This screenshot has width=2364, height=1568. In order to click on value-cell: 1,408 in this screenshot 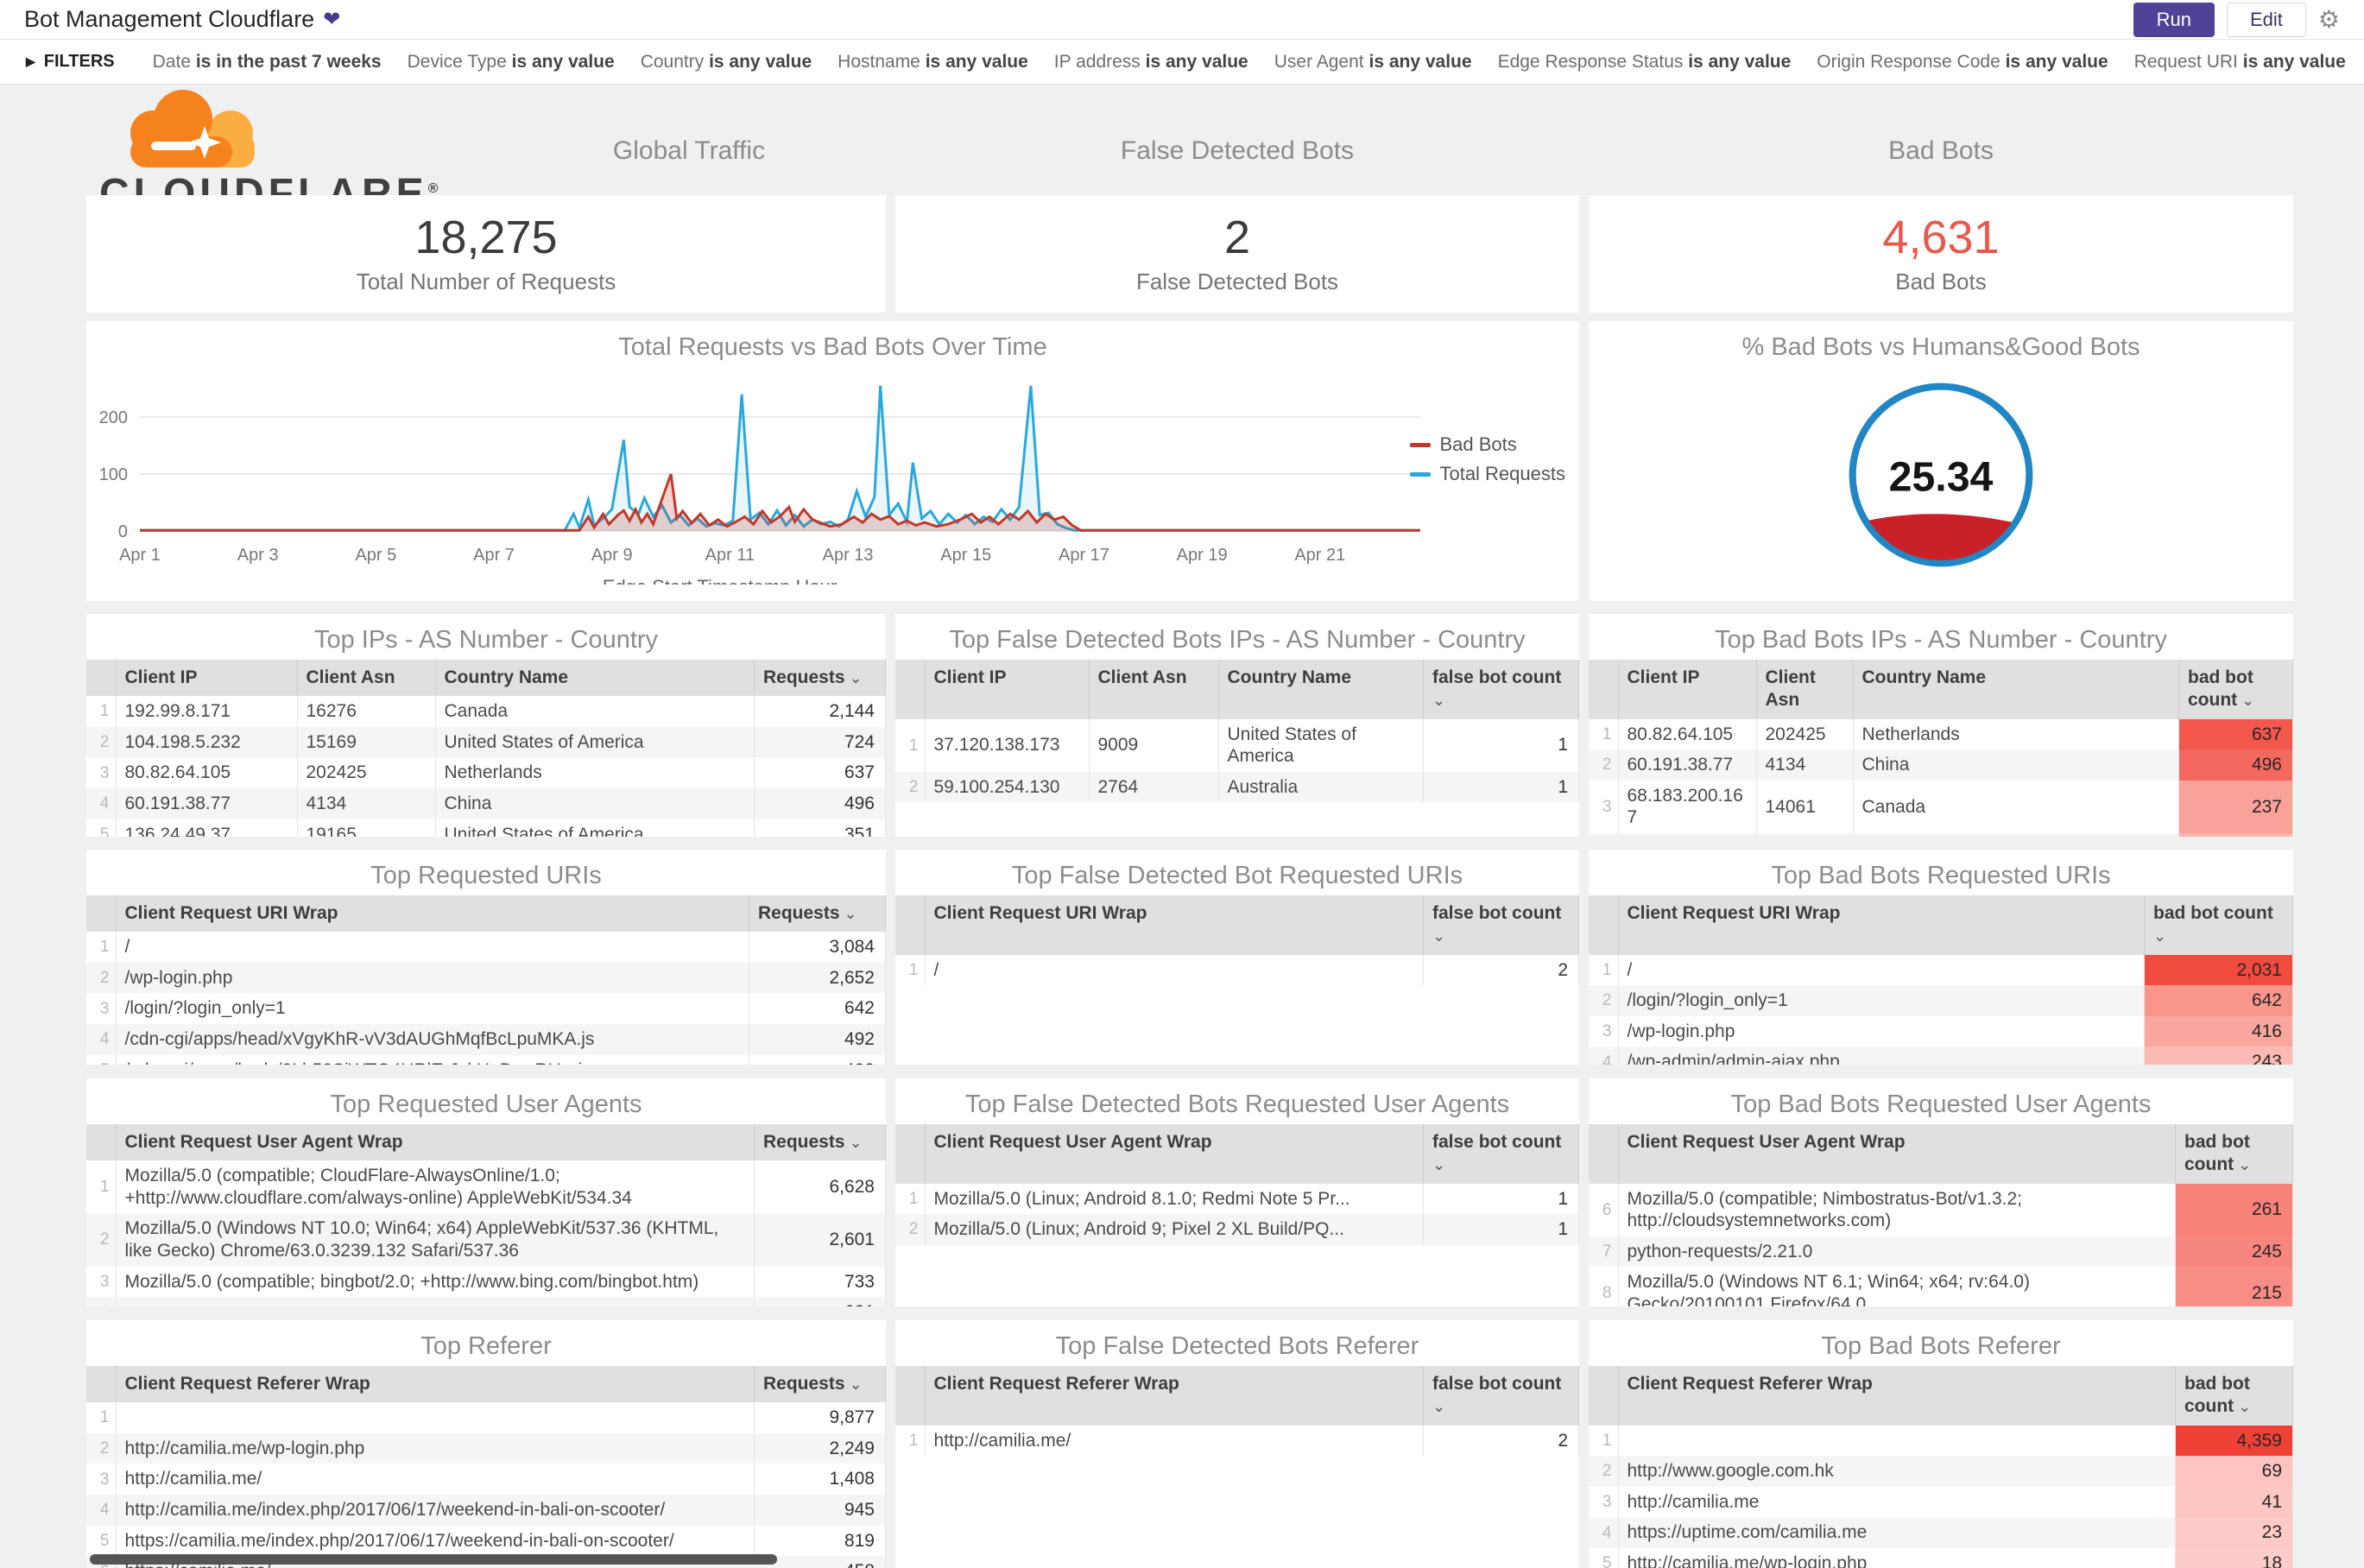, I will do `click(820, 1479)`.